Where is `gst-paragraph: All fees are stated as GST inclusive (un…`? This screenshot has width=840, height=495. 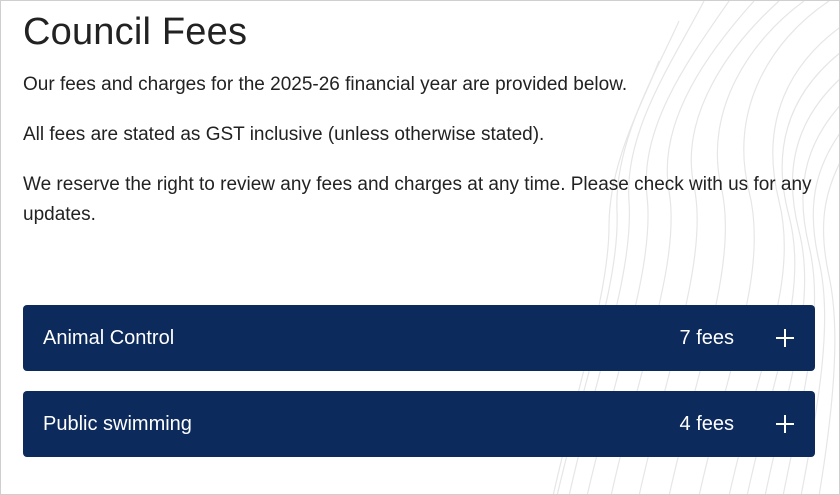
gst-paragraph: All fees are stated as GST inclusive (un… is located at coordinates (284, 134).